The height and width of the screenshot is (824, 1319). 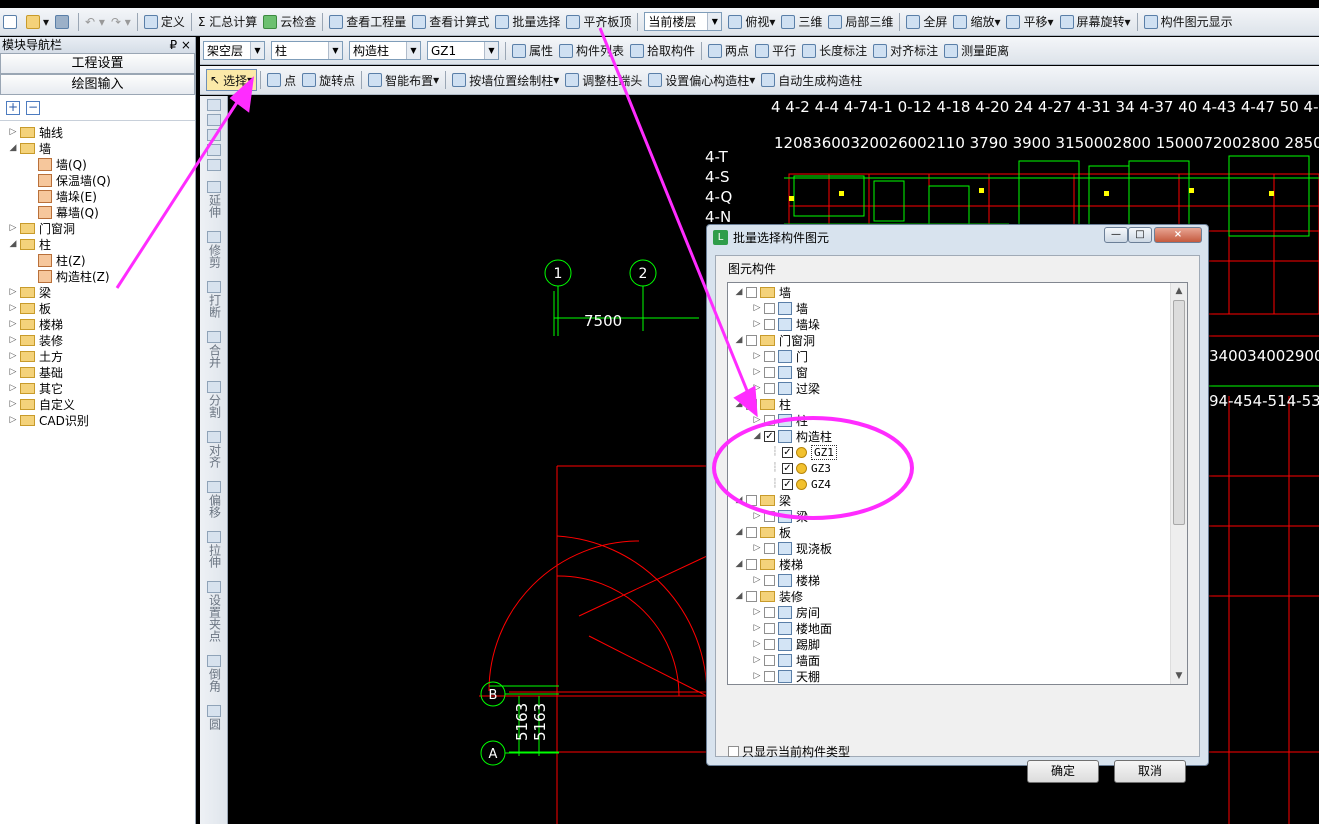 What do you see at coordinates (97, 164) in the screenshot?
I see `nav-tree-item: 墙(Q)` at bounding box center [97, 164].